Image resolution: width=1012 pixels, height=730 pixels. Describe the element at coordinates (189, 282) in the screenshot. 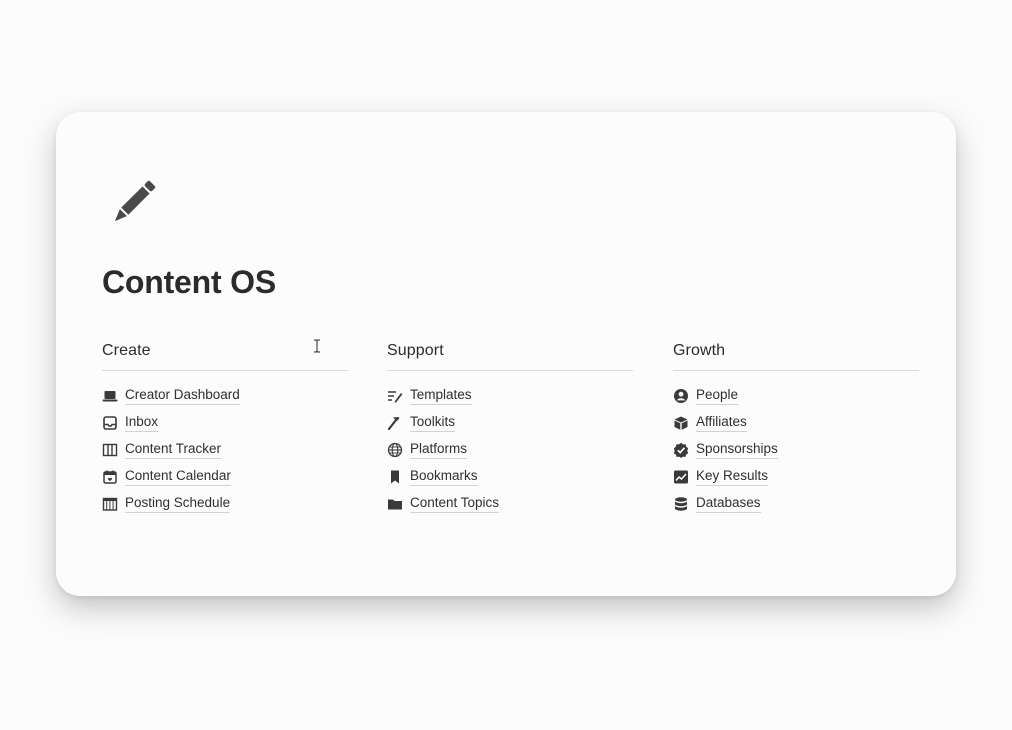

I see `page-title: Content OS` at that location.